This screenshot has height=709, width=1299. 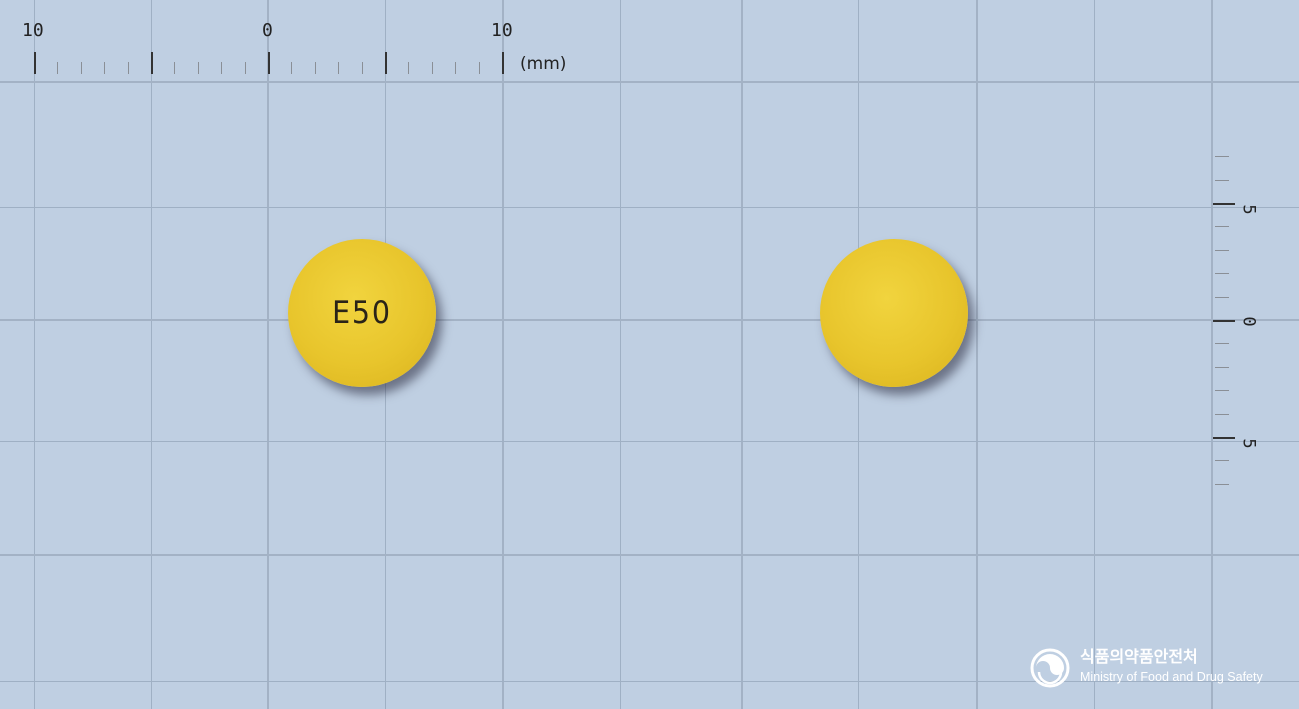 What do you see at coordinates (1050, 668) in the screenshot?
I see `mfds-emblem-icon` at bounding box center [1050, 668].